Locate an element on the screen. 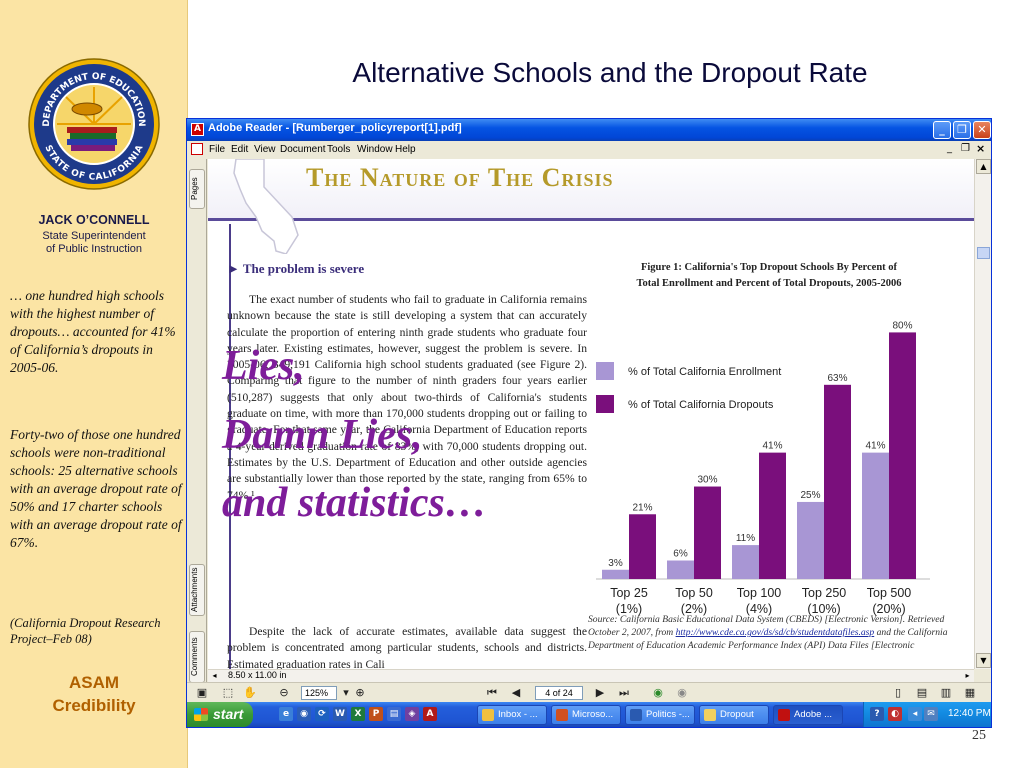 This screenshot has height=768, width=1024. taskbar-dropout: Dropout is located at coordinates (734, 715).